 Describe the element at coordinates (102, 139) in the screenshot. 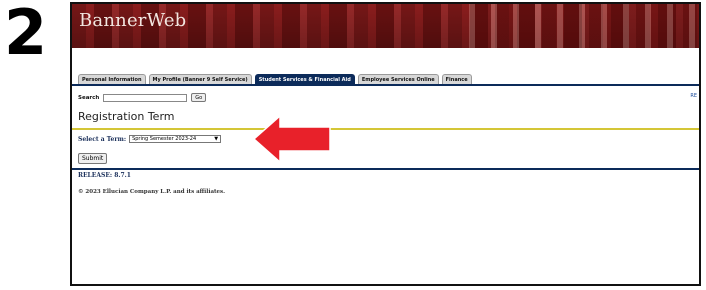

I see `term-label: Select a Term:` at that location.